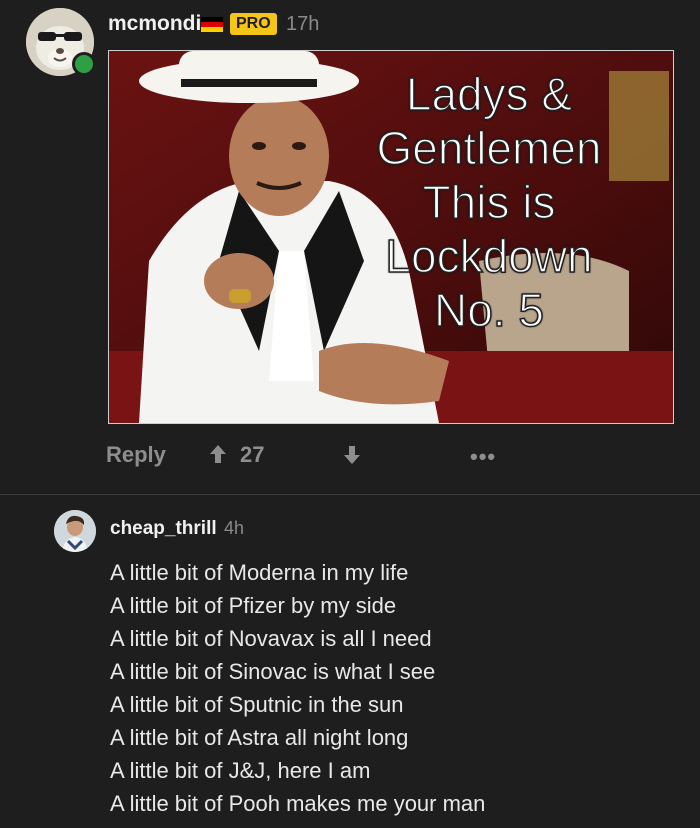  Describe the element at coordinates (154, 24) in the screenshot. I see `post-username: mcmondi` at that location.